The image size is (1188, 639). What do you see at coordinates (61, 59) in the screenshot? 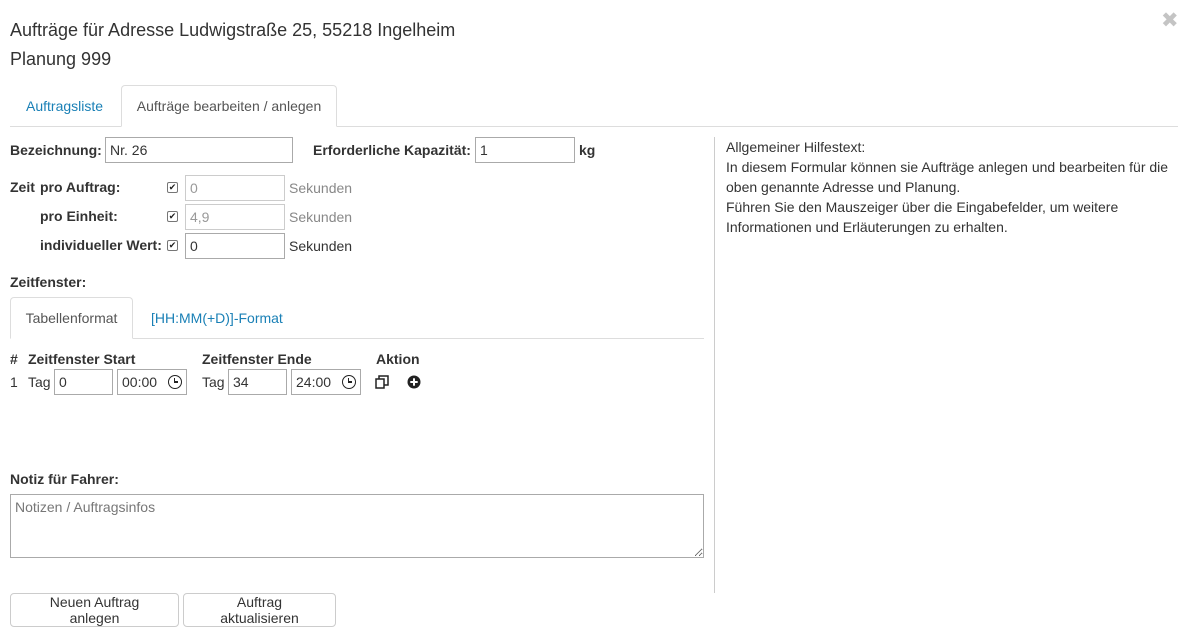
I see `modal-subtitle: Planung 999` at bounding box center [61, 59].